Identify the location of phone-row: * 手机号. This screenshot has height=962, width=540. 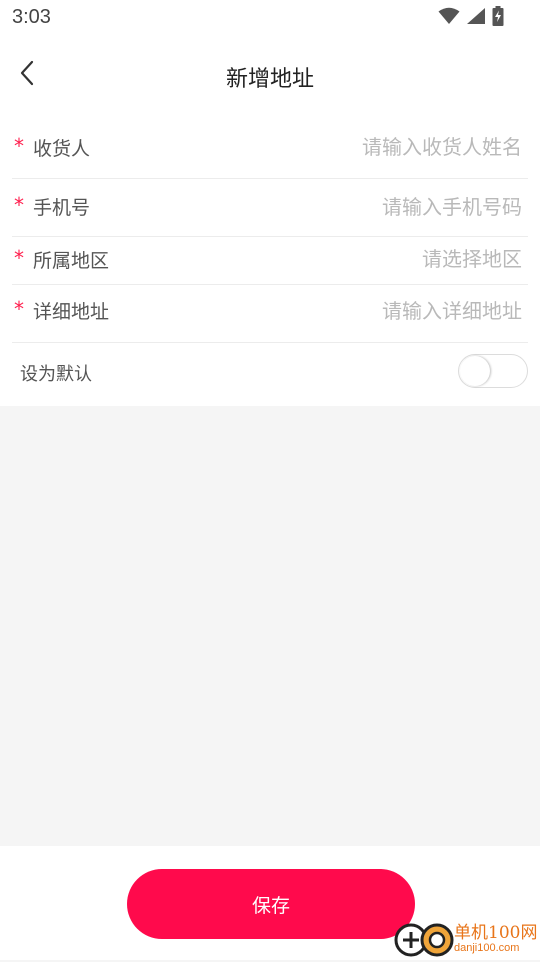
(270, 208).